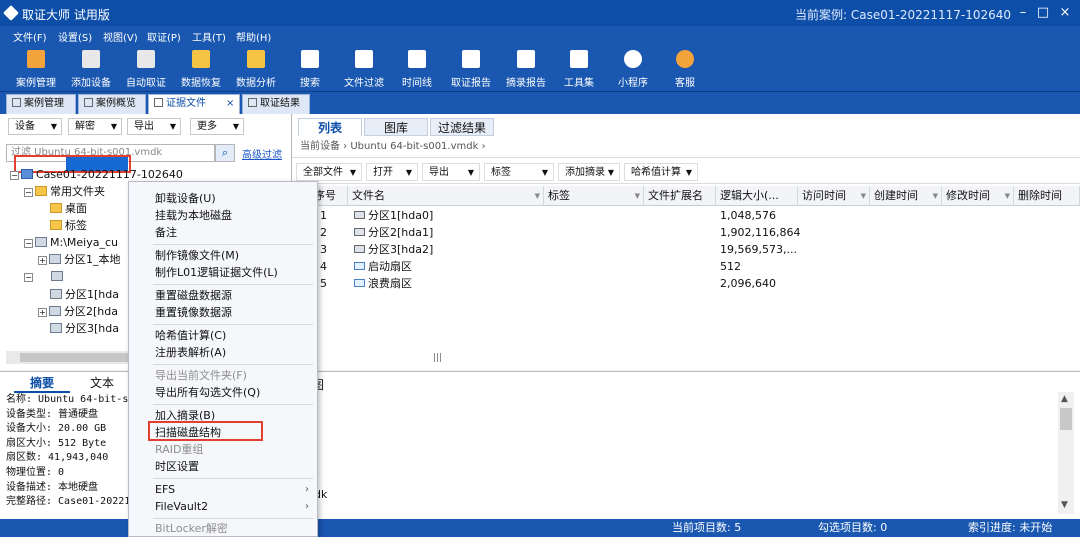 The height and width of the screenshot is (537, 1080). What do you see at coordinates (68, 226) in the screenshot?
I see `tree-item-tags: 标签` at bounding box center [68, 226].